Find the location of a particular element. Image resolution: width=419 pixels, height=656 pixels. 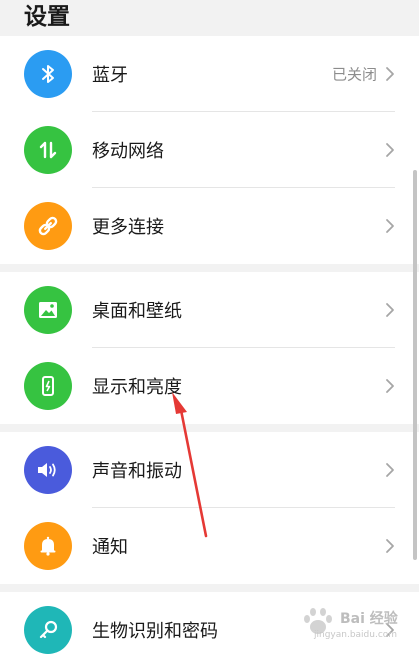

settings-item-display-brightness: 显示和亮度 is located at coordinates (209, 386).